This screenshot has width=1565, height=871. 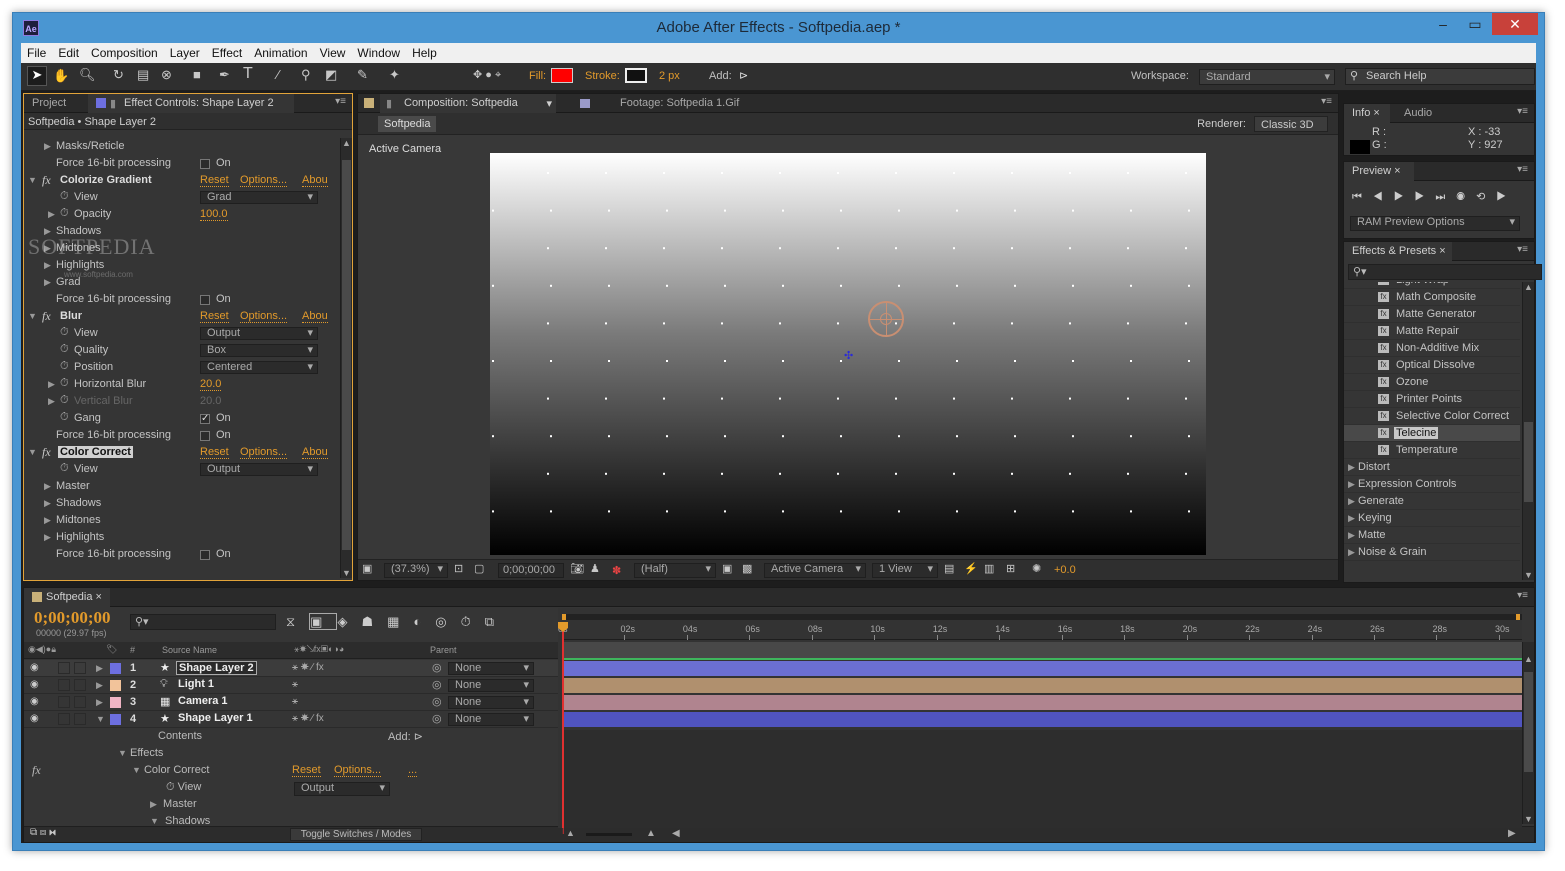 I want to click on previous-frame-icon: ◀, so click(x=1383, y=197).